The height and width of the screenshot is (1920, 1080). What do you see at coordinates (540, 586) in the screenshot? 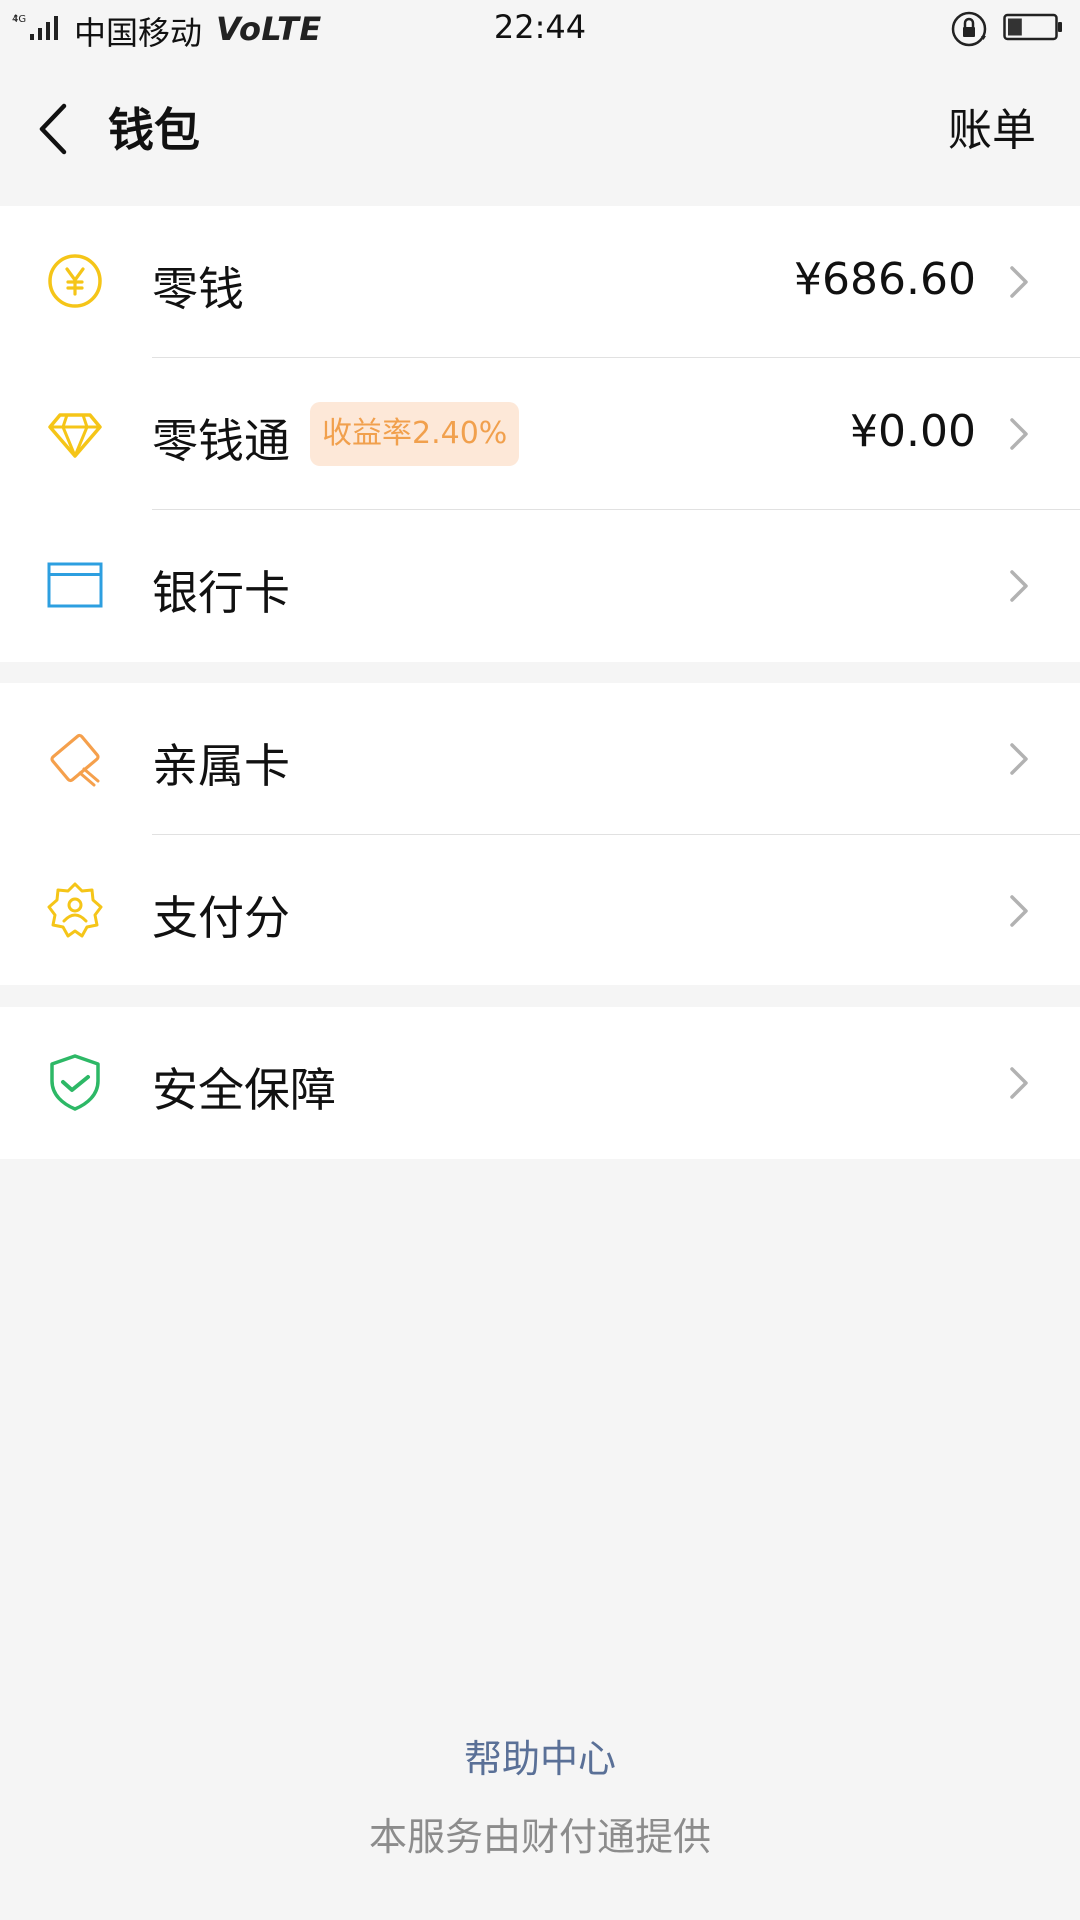
I see `list-item-bank-card: 银行卡` at bounding box center [540, 586].